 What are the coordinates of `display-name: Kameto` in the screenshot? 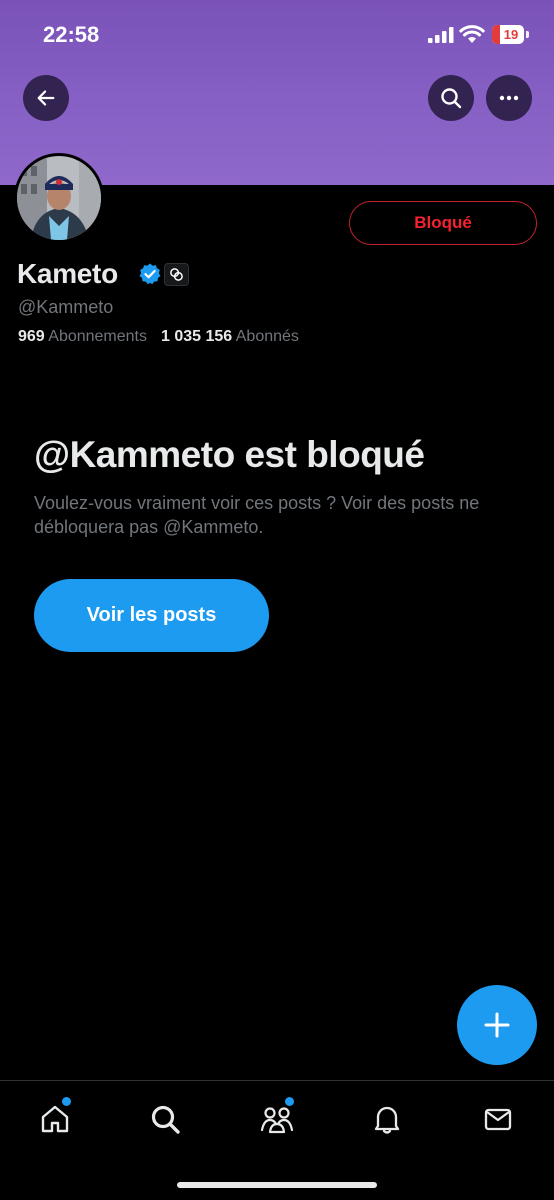 It's located at (67, 273).